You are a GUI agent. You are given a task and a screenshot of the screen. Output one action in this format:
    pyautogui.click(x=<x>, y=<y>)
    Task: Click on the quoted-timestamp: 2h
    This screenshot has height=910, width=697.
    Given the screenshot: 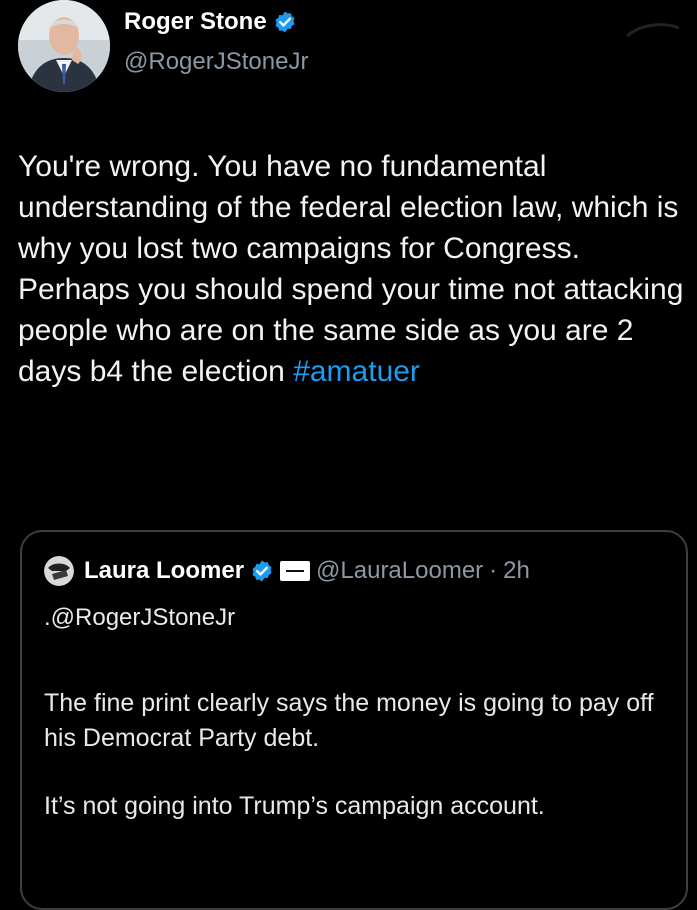 What is the action you would take?
    pyautogui.click(x=516, y=571)
    